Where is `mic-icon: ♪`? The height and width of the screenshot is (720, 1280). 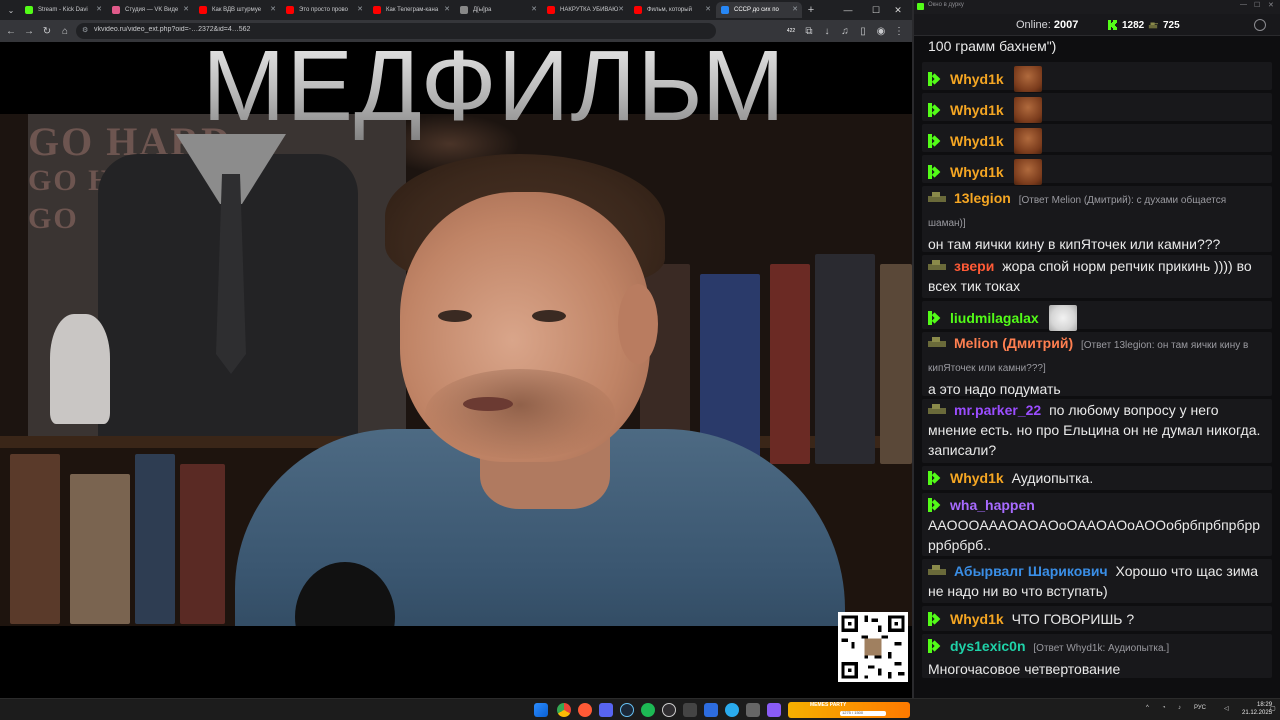 mic-icon: ♪ is located at coordinates (1179, 708).